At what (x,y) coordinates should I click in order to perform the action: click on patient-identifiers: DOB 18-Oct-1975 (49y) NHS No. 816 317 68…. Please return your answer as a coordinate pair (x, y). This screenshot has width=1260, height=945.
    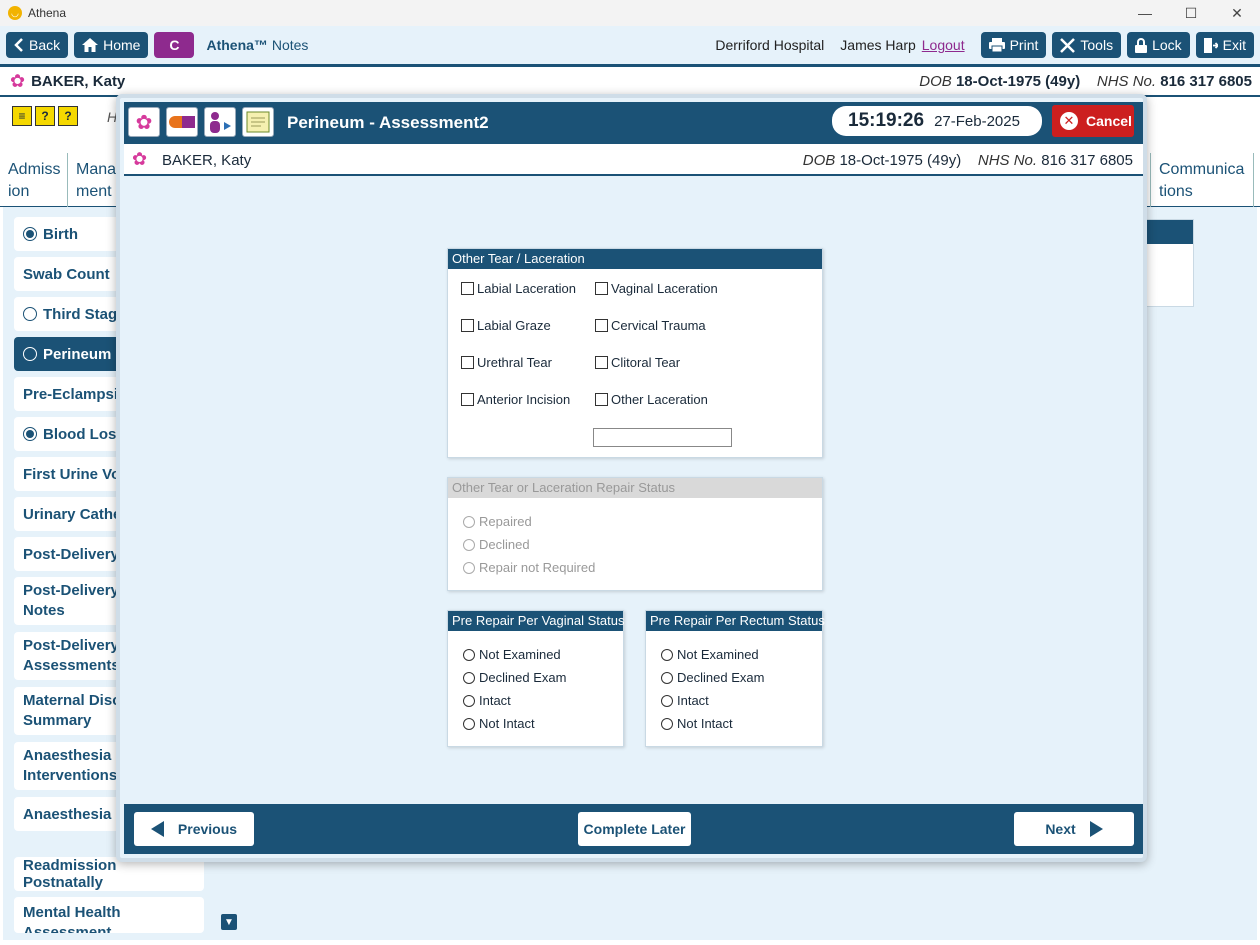
    Looking at the image, I should click on (1085, 81).